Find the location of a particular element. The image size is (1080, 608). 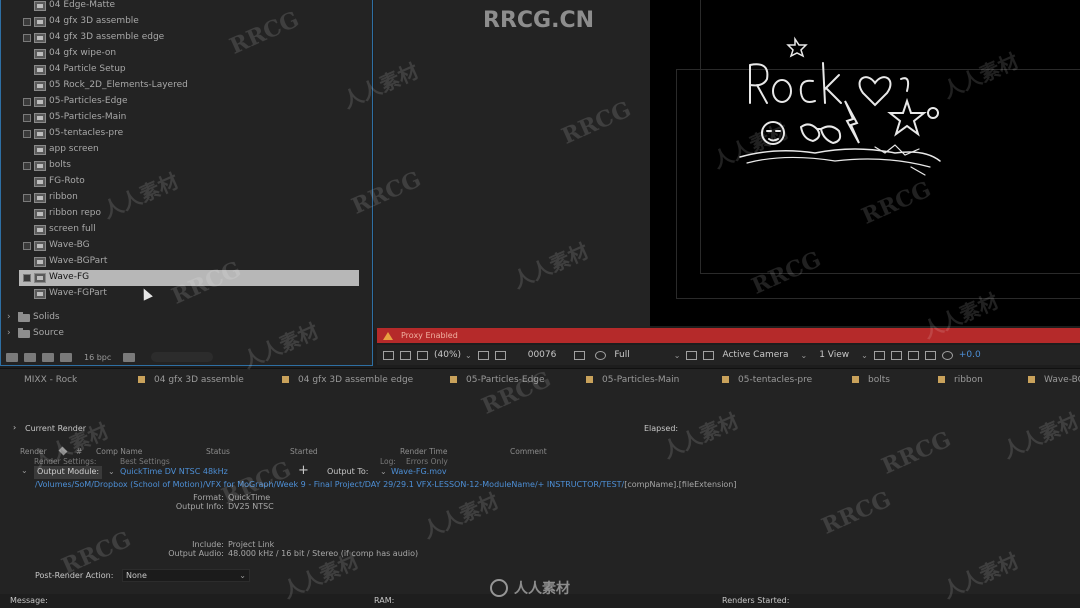

project-item: 04 gfx 3D assemble is located at coordinates (187, 22).